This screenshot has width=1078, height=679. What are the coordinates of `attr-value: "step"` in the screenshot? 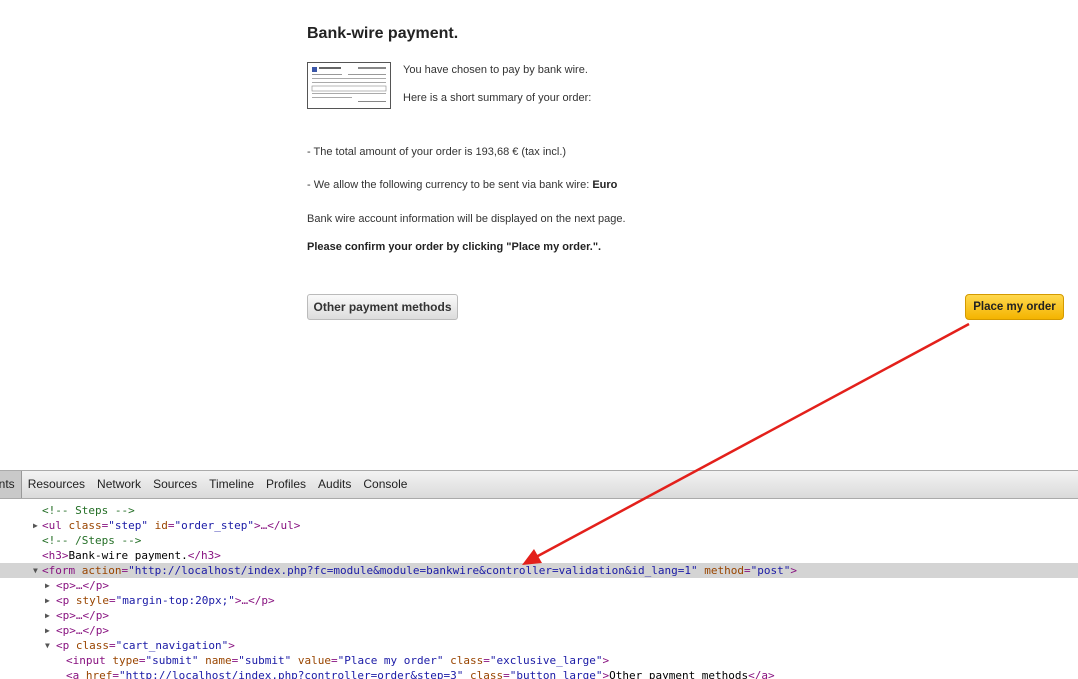 It's located at (128, 525).